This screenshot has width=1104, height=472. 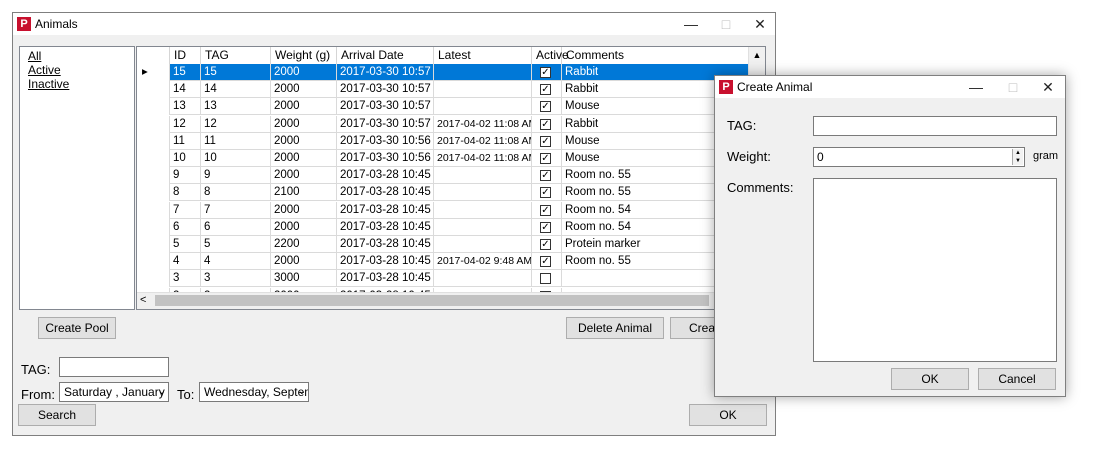 I want to click on row-header: ▸, so click(x=153, y=72).